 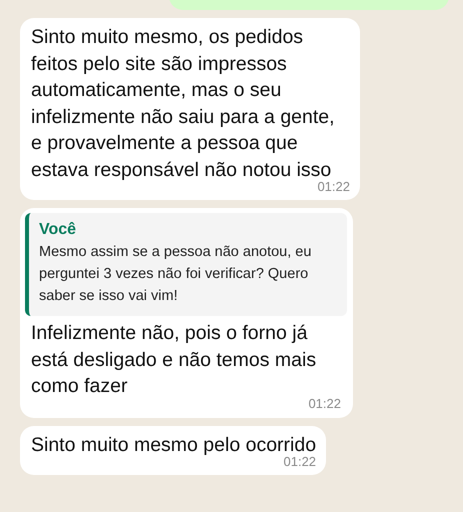 What do you see at coordinates (173, 444) in the screenshot?
I see `message-text: Sinto muito mesmo pelo ocorrido` at bounding box center [173, 444].